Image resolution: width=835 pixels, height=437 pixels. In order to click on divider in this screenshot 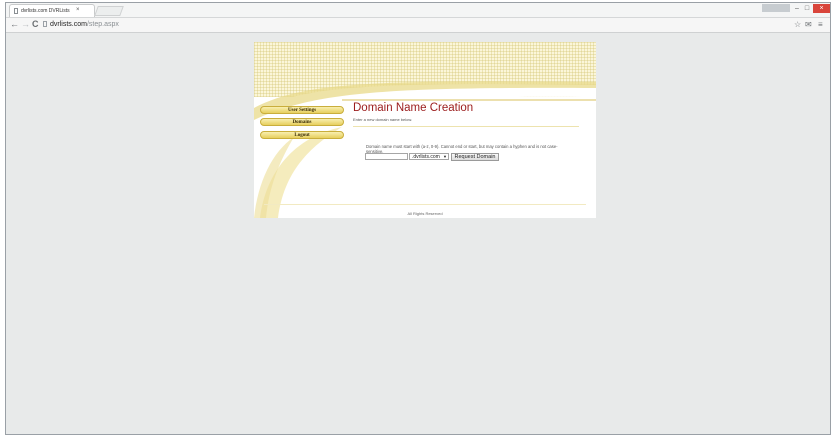, I will do `click(466, 126)`.